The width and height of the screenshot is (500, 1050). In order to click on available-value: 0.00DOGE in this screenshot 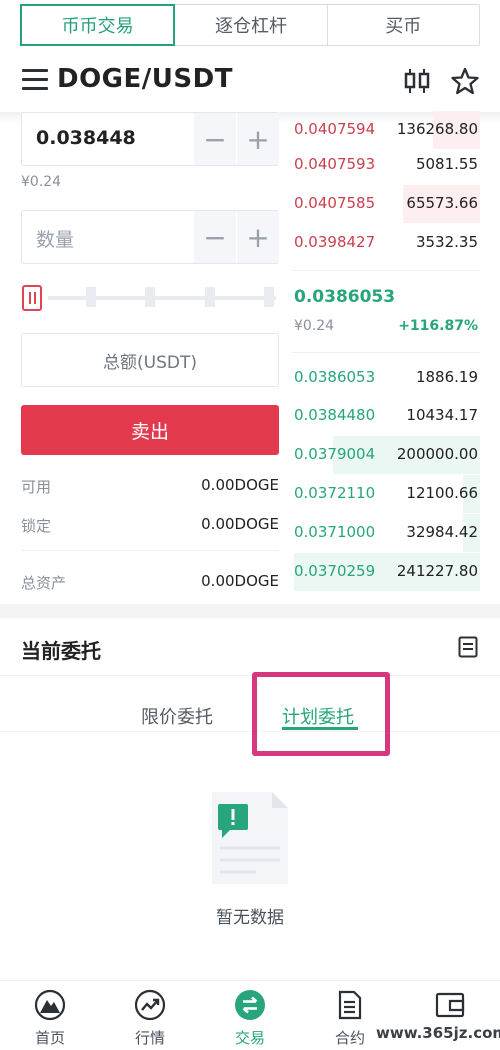, I will do `click(240, 485)`.